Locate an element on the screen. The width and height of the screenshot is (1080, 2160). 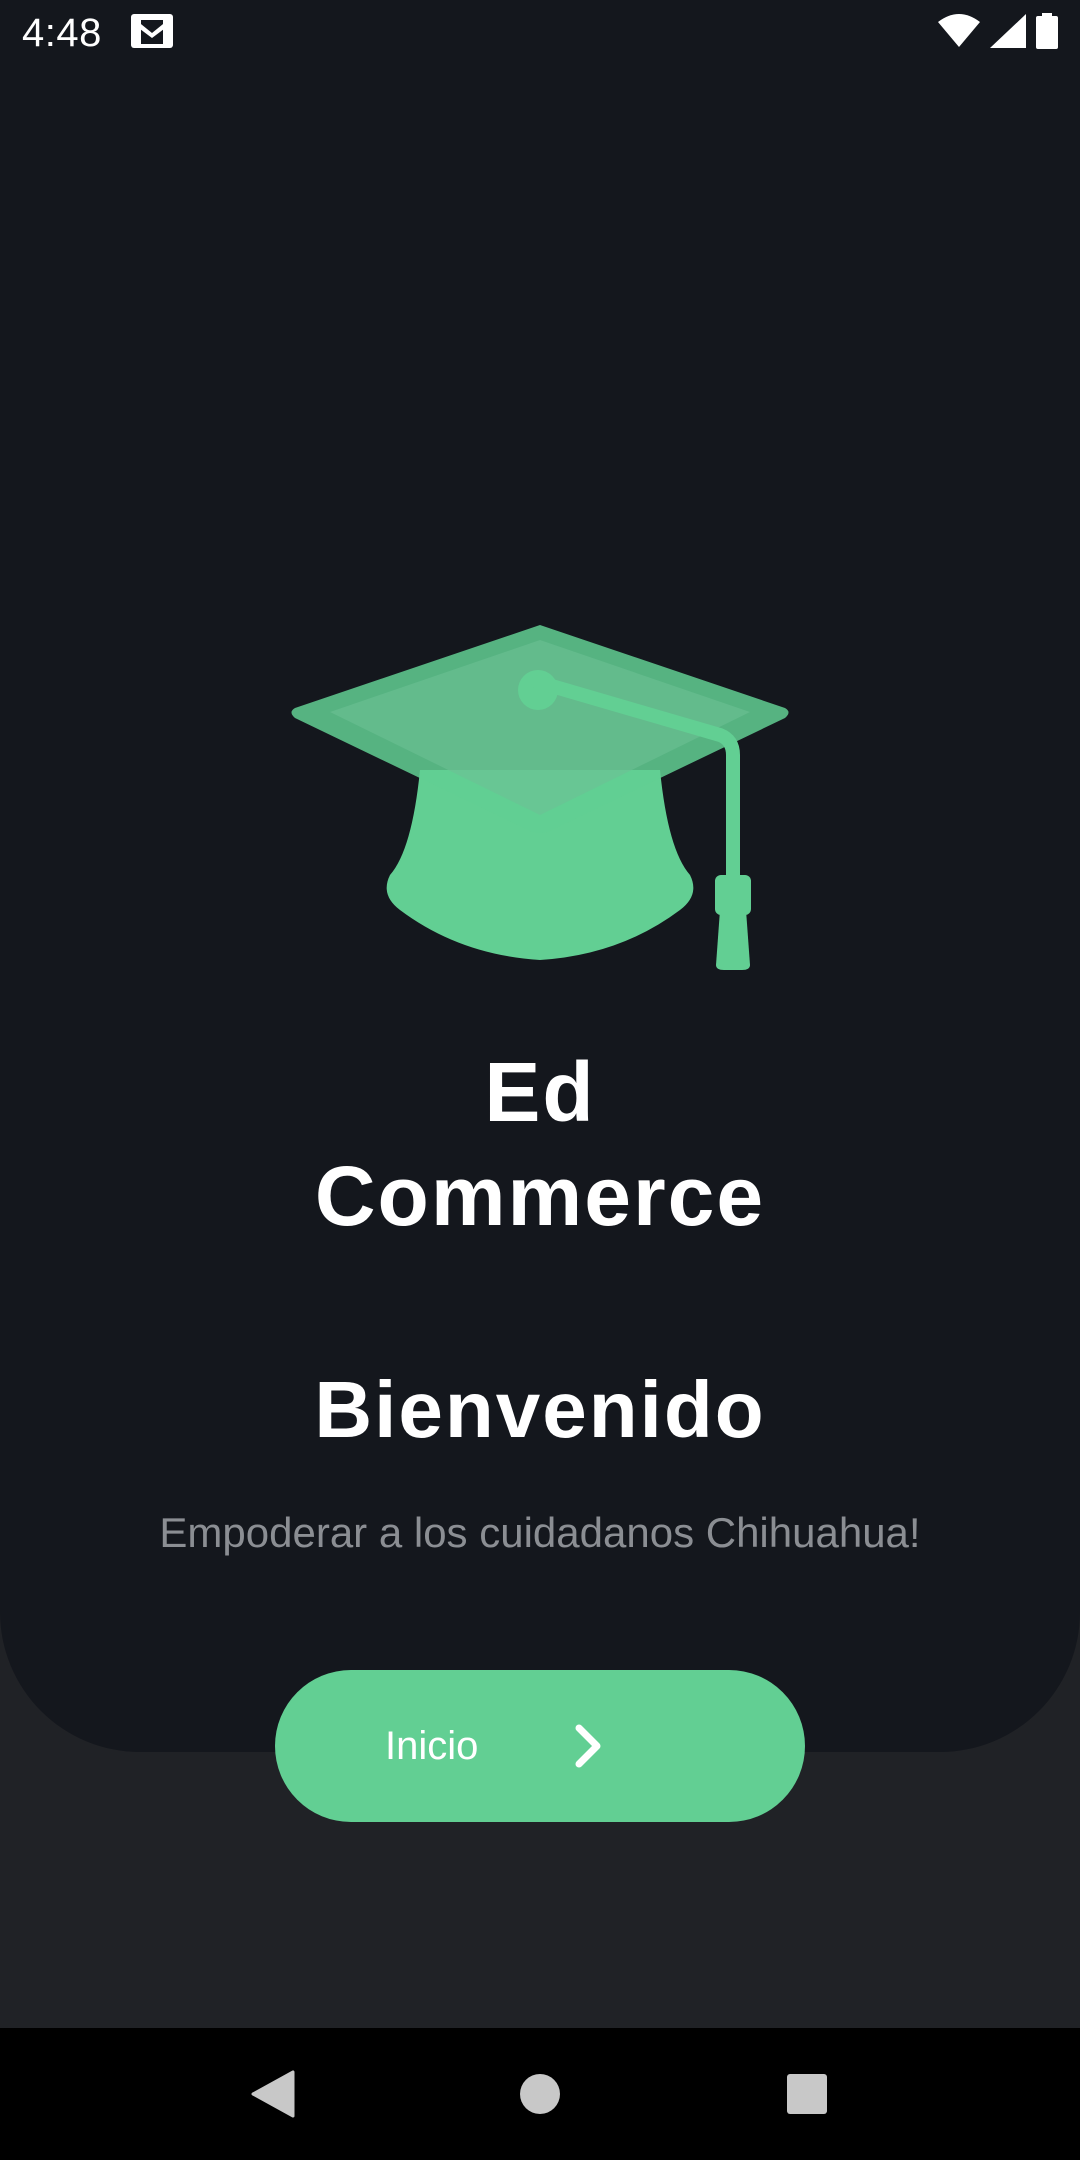
recents-icon is located at coordinates (807, 2094).